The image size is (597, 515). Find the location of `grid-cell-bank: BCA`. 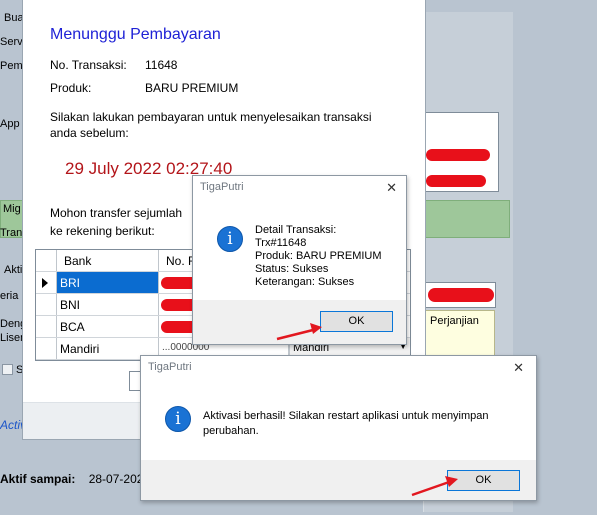

grid-cell-bank: BCA is located at coordinates (108, 326).